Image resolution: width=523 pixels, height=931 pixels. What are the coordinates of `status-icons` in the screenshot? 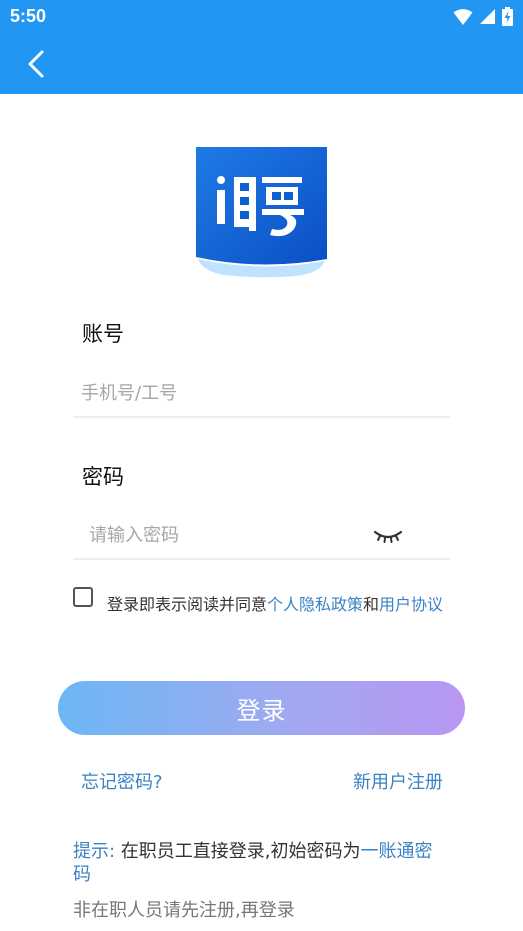 It's located at (483, 16).